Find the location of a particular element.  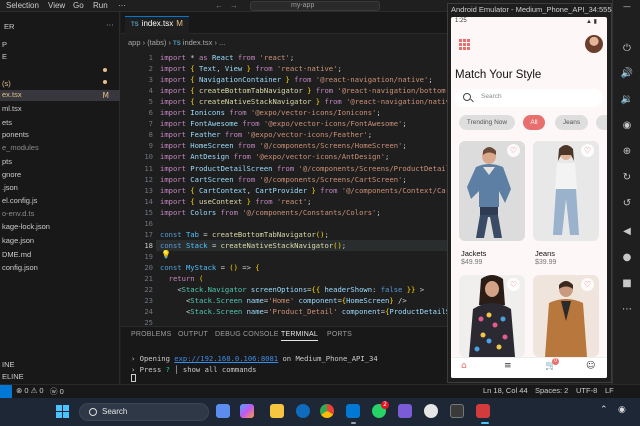

vscode-app-icon is located at coordinates (353, 411).